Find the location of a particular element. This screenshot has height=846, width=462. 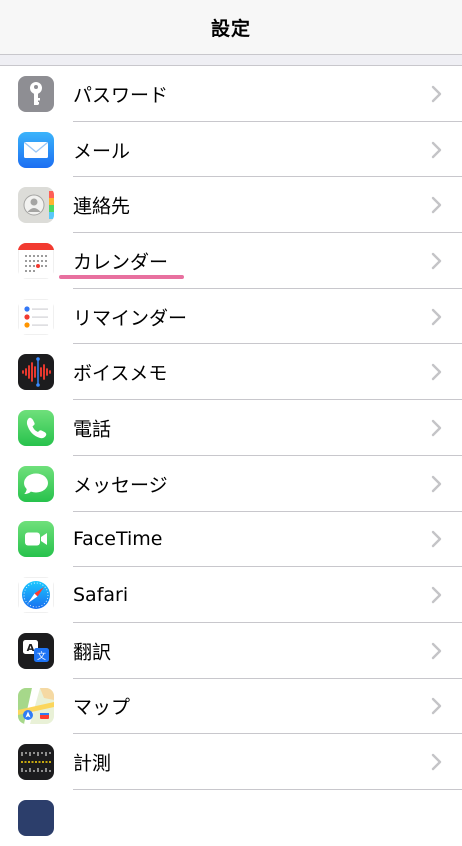

safari-icon is located at coordinates (36, 595).